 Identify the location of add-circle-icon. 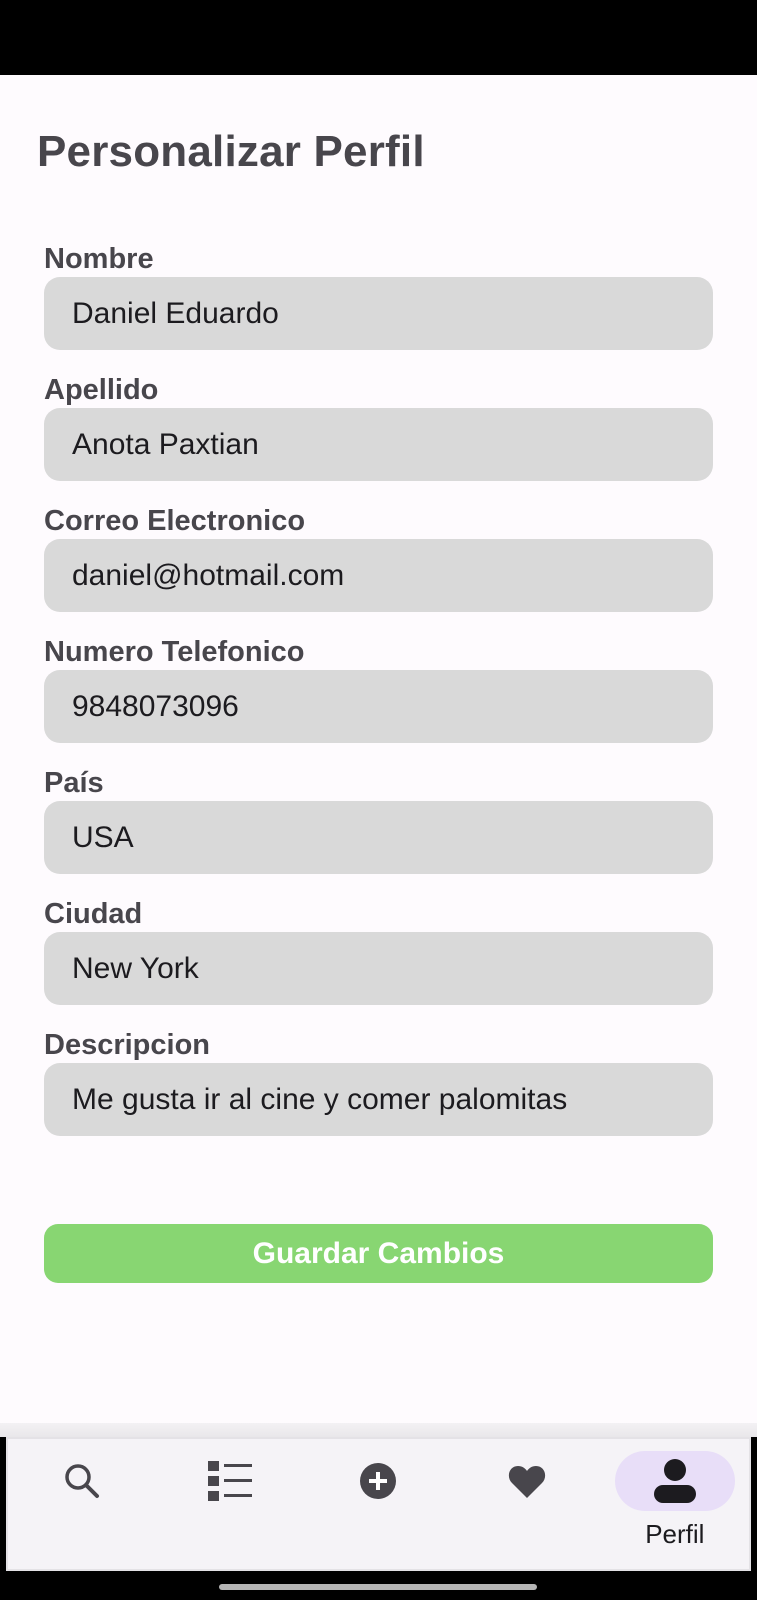
(378, 1481).